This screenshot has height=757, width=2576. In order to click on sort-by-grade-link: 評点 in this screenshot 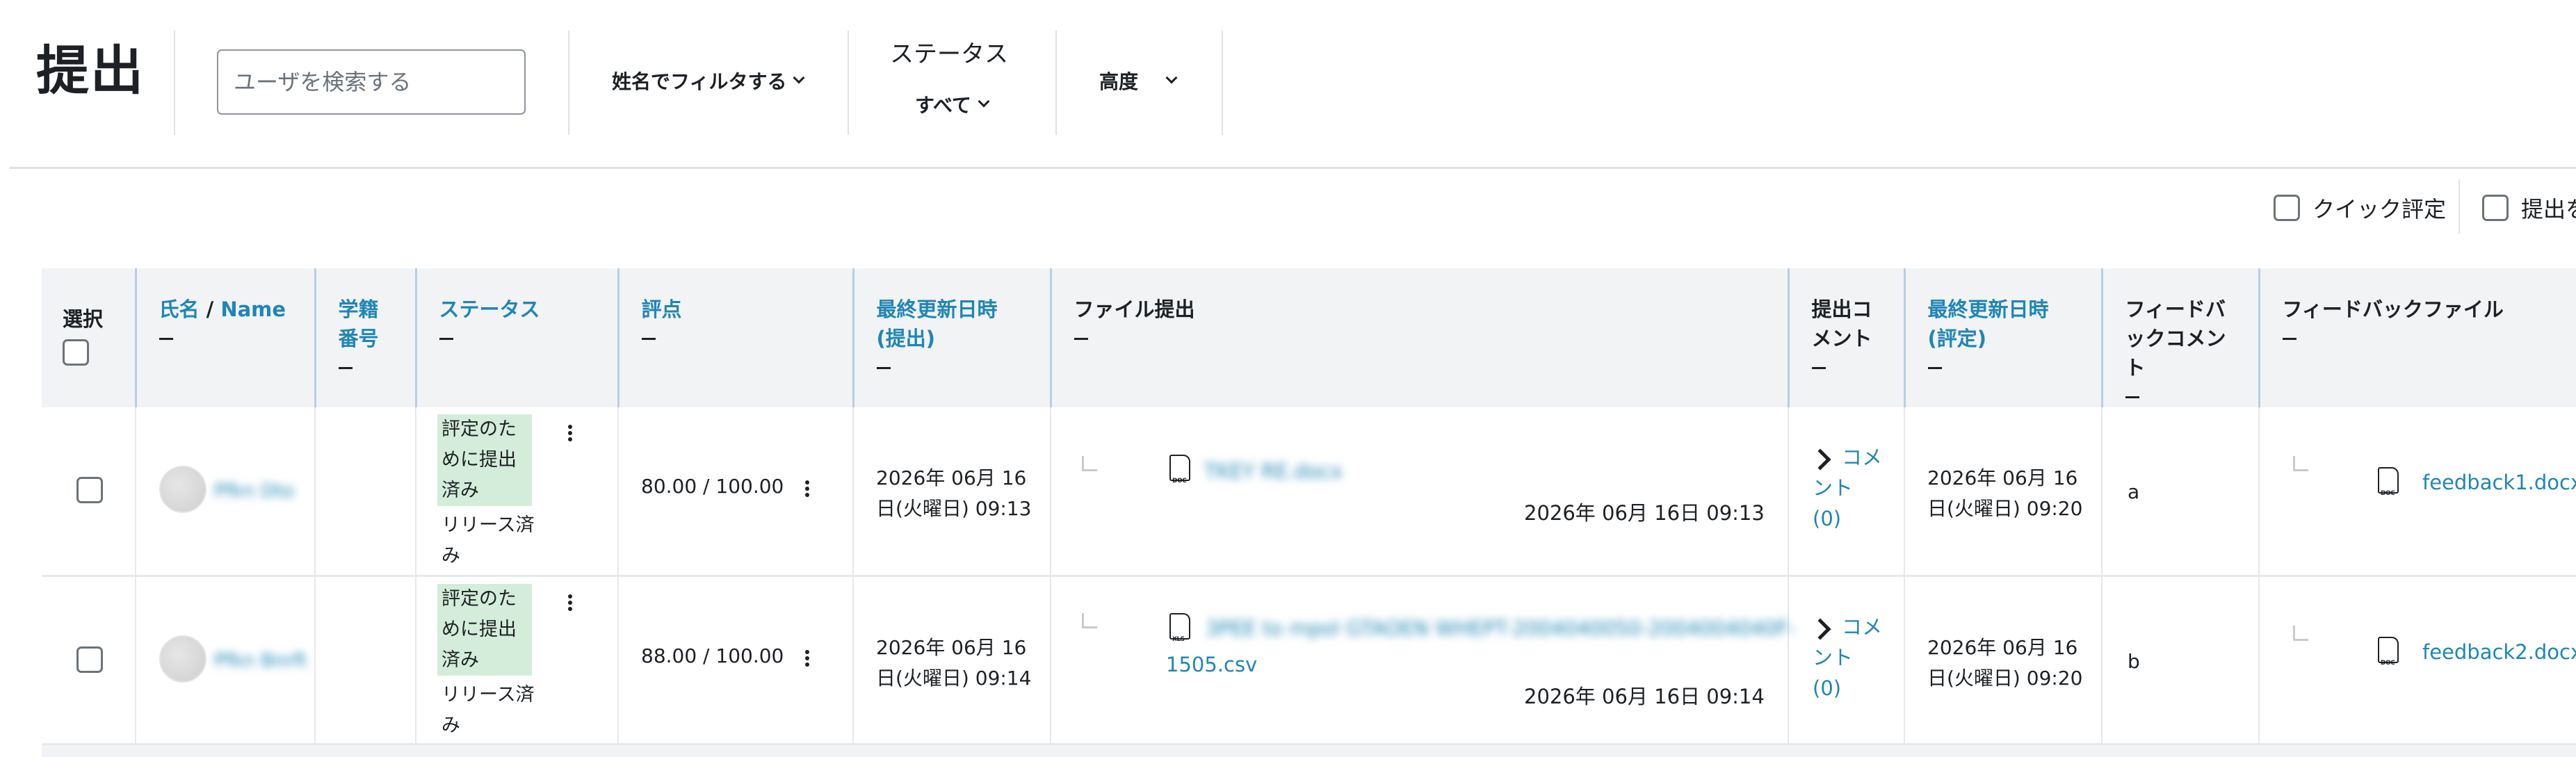, I will do `click(662, 309)`.